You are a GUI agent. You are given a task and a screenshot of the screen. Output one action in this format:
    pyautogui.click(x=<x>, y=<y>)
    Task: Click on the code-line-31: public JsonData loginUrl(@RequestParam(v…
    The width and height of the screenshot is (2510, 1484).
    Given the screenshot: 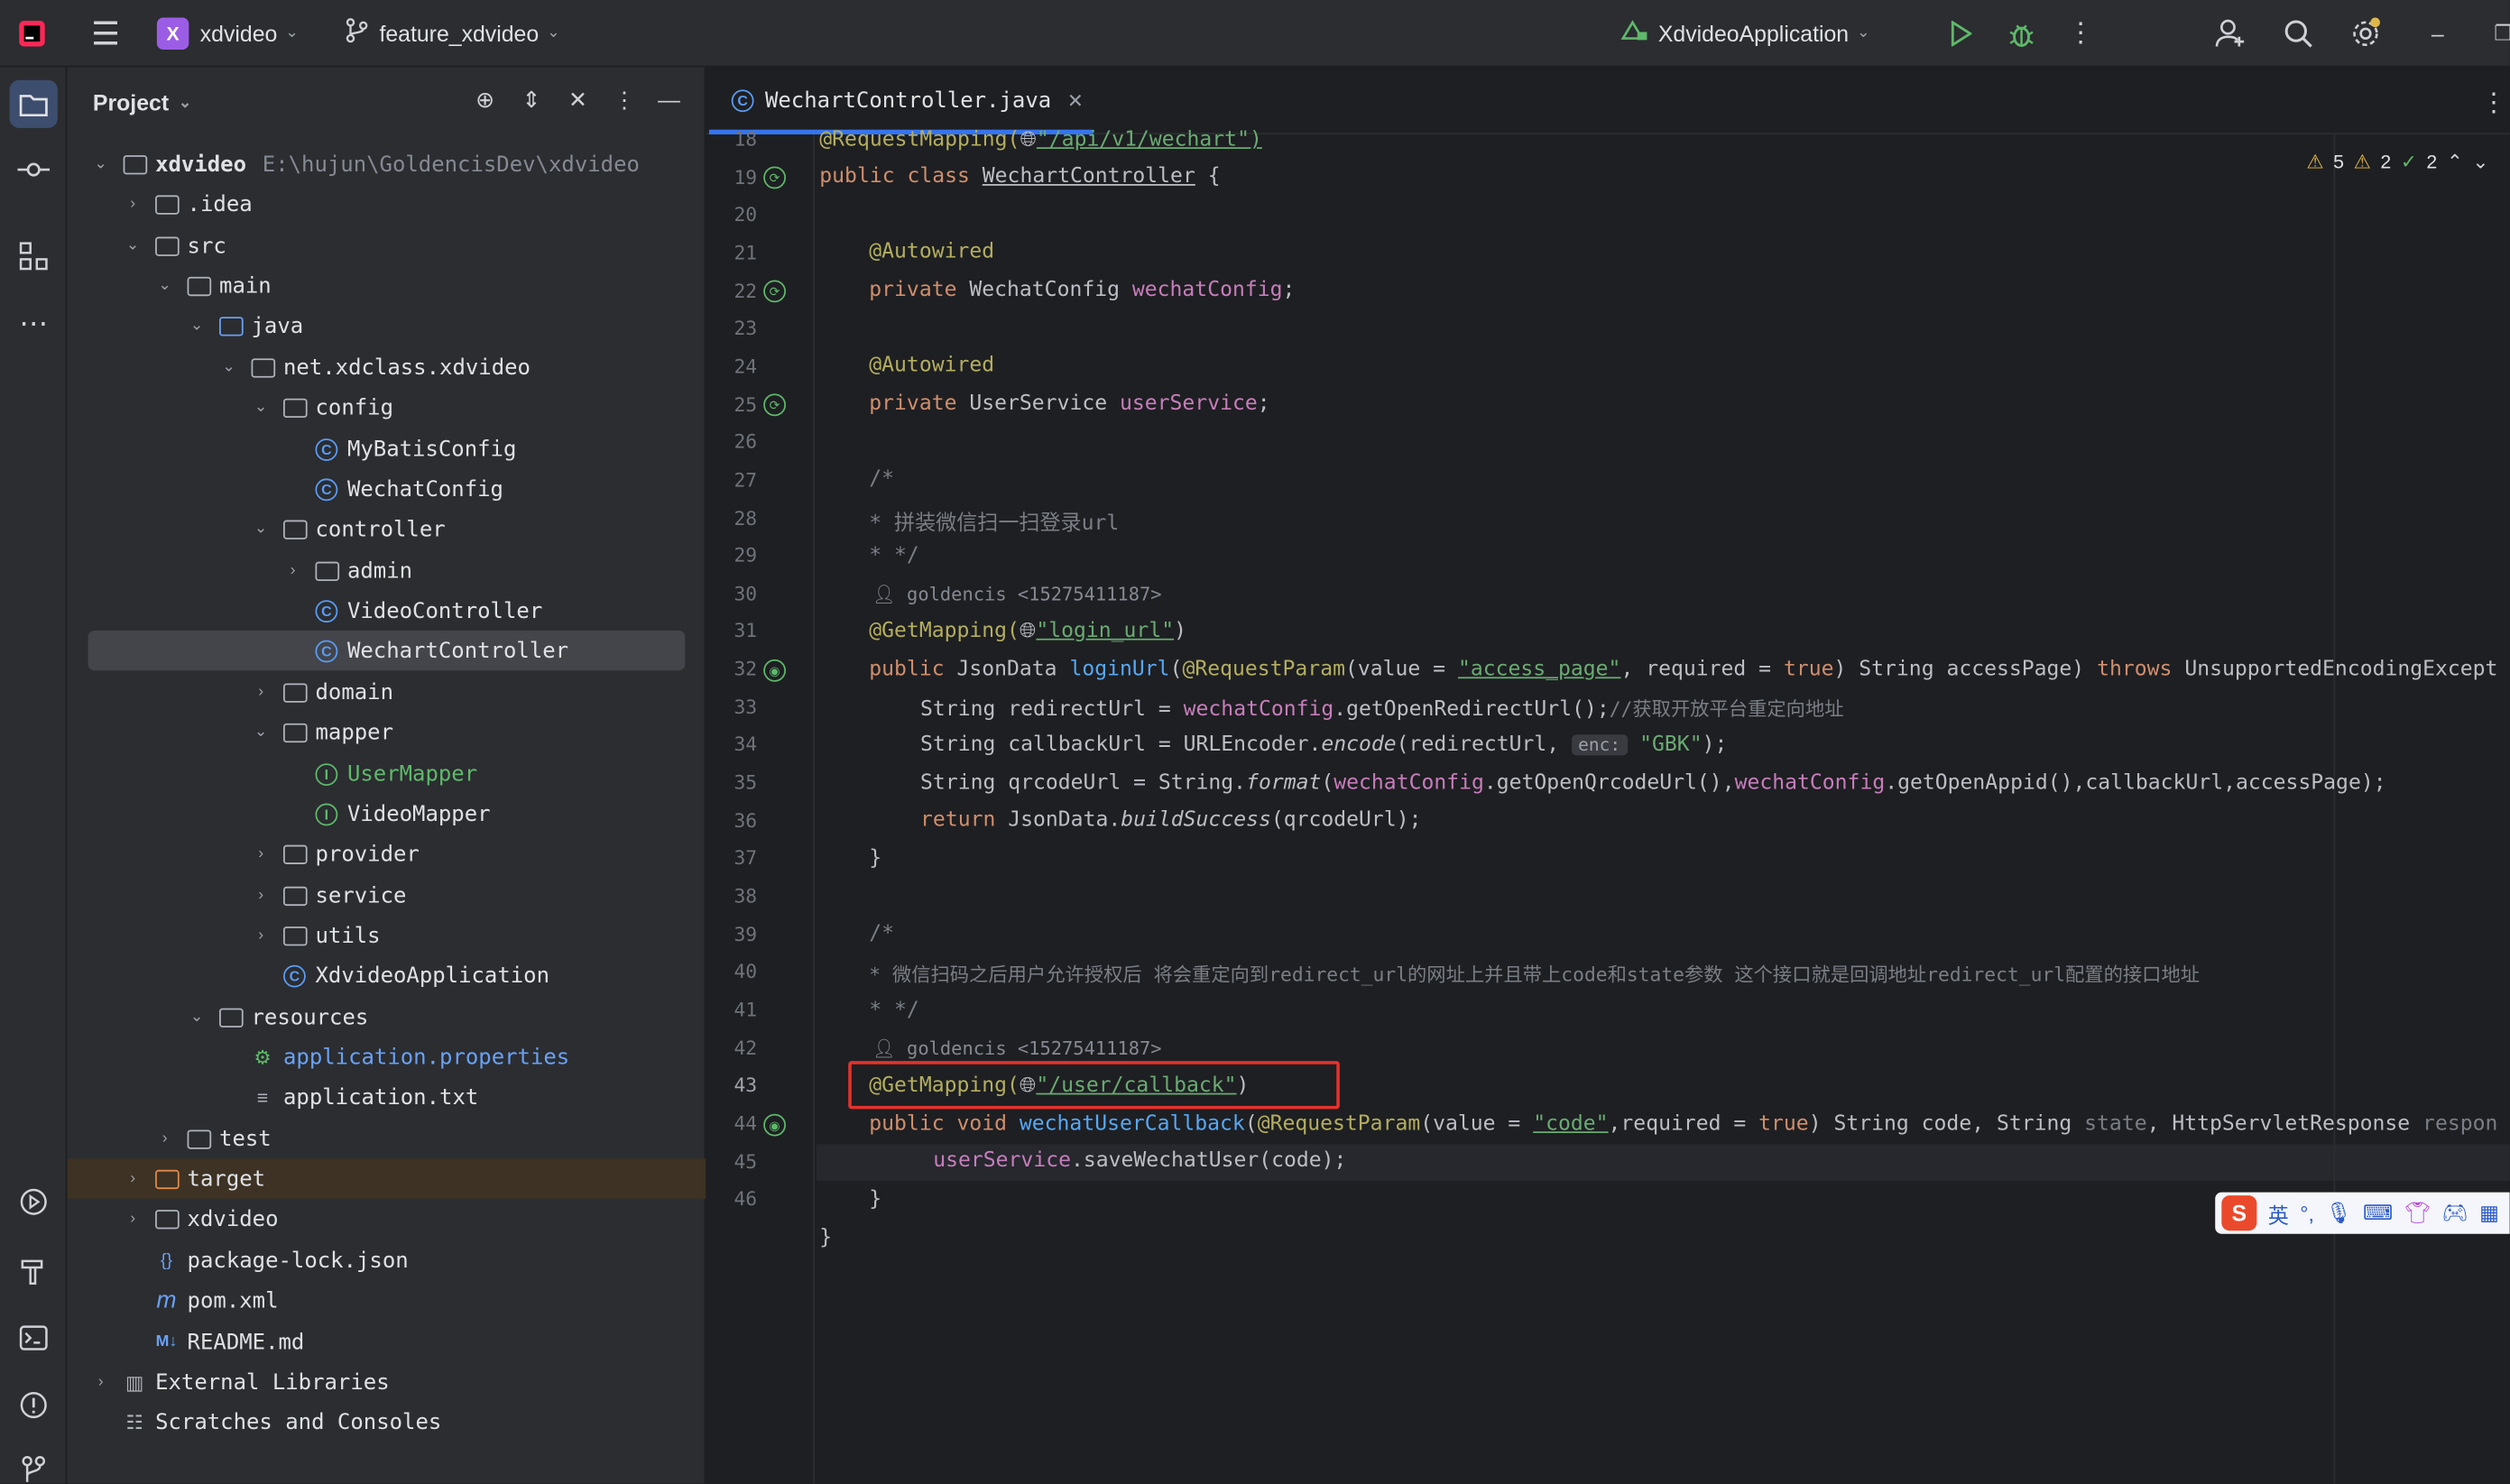 What is the action you would take?
    pyautogui.click(x=1683, y=670)
    